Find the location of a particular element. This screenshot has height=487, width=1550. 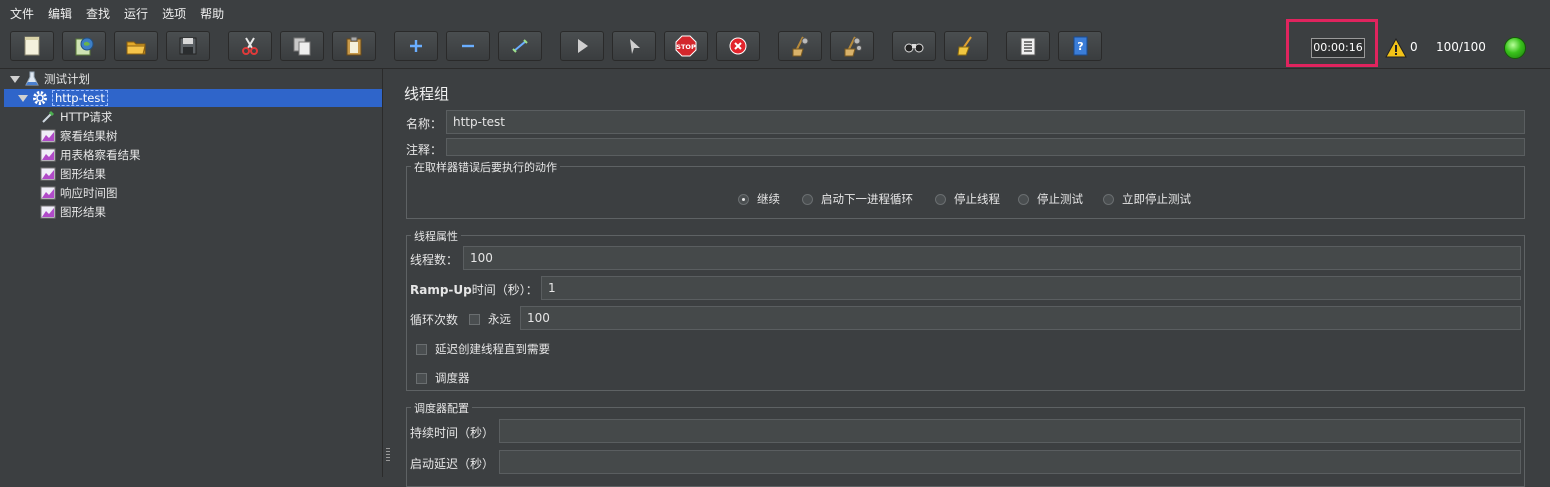

radio-start-next-loop: 启动下一进程循环 is located at coordinates (857, 199).